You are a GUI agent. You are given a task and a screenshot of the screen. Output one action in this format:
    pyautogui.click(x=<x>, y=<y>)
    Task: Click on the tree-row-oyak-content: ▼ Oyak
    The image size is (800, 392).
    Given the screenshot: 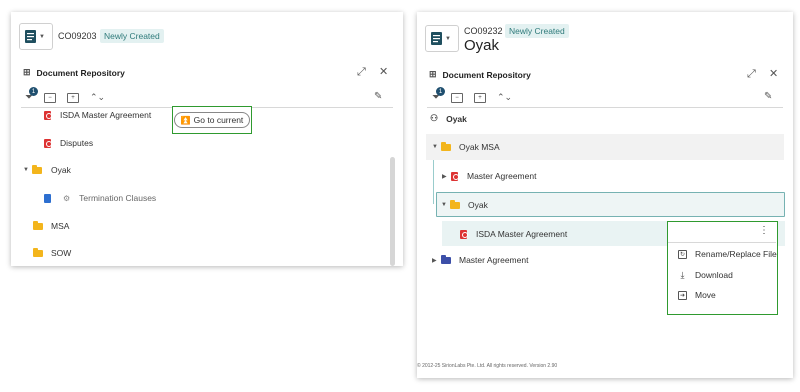 What is the action you would take?
    pyautogui.click(x=464, y=204)
    